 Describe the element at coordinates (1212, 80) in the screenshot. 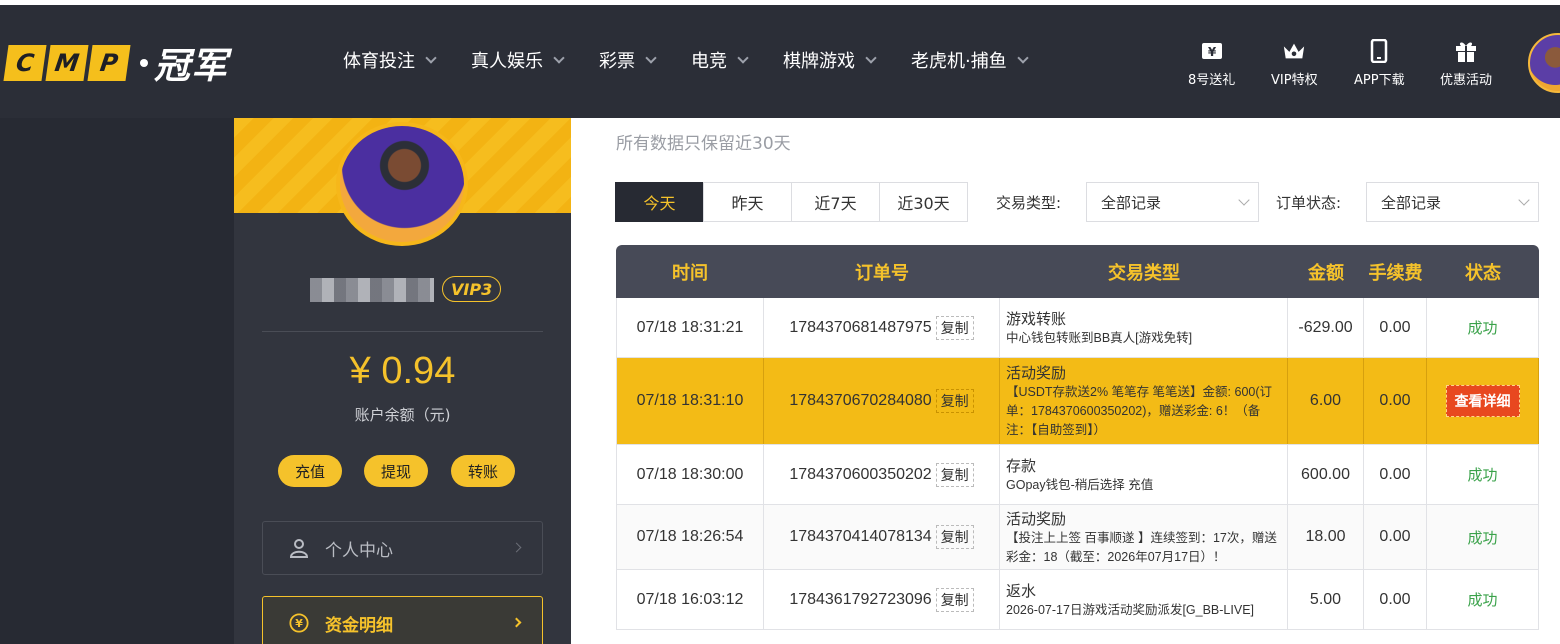

I see `quick-link-label: 8号送礼` at that location.